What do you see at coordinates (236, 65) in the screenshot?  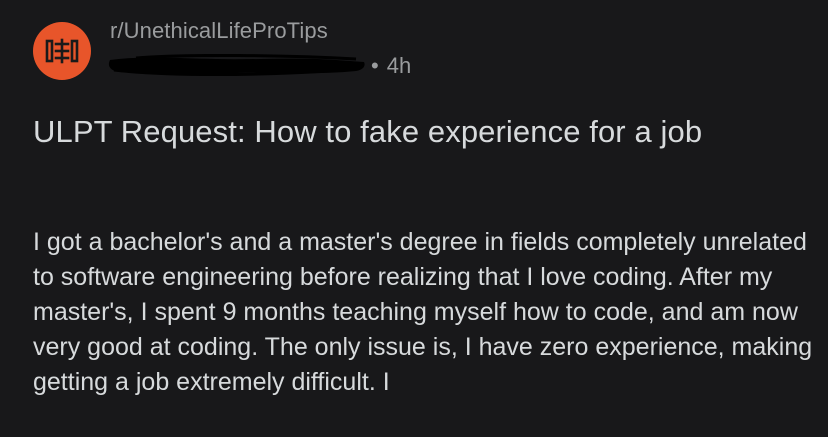 I see `redacted-username` at bounding box center [236, 65].